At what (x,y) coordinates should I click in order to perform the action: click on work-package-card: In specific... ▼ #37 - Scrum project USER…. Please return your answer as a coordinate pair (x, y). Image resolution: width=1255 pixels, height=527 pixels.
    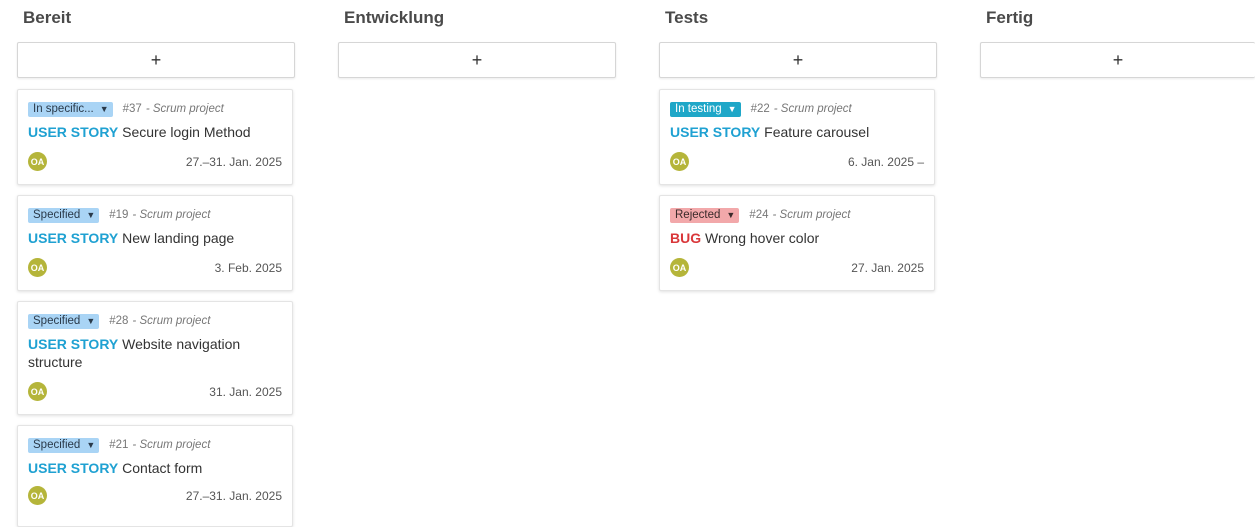
    Looking at the image, I should click on (155, 137).